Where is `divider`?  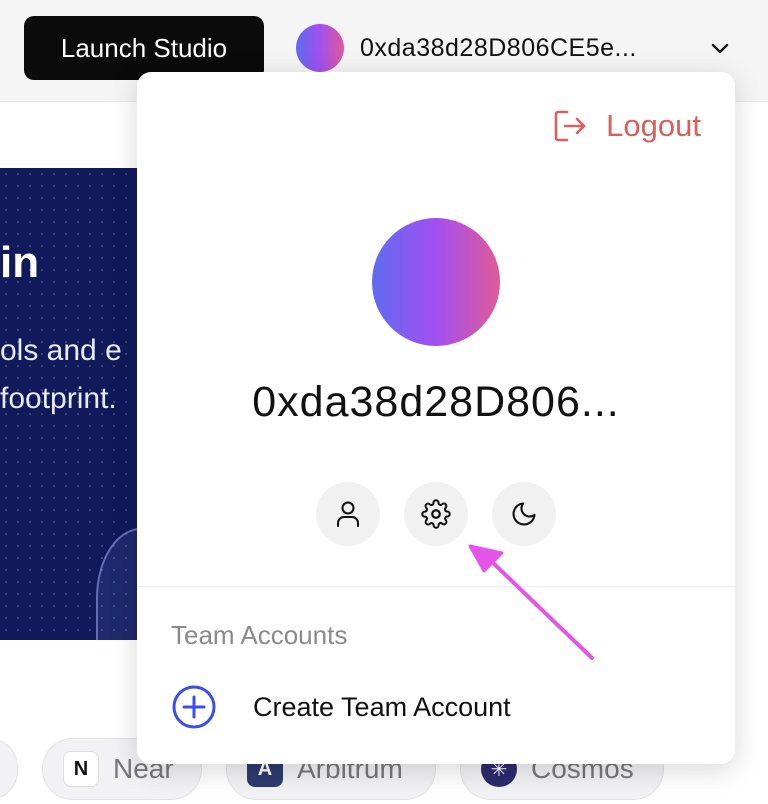 divider is located at coordinates (436, 586).